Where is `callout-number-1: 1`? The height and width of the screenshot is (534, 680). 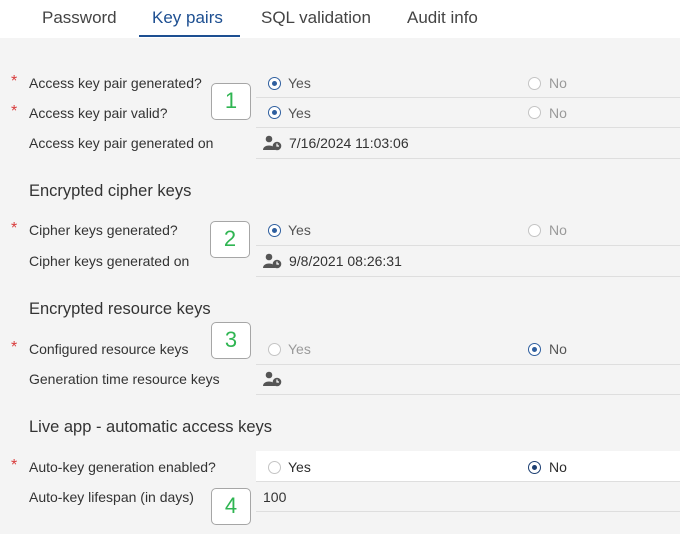
callout-number-1: 1 is located at coordinates (231, 101).